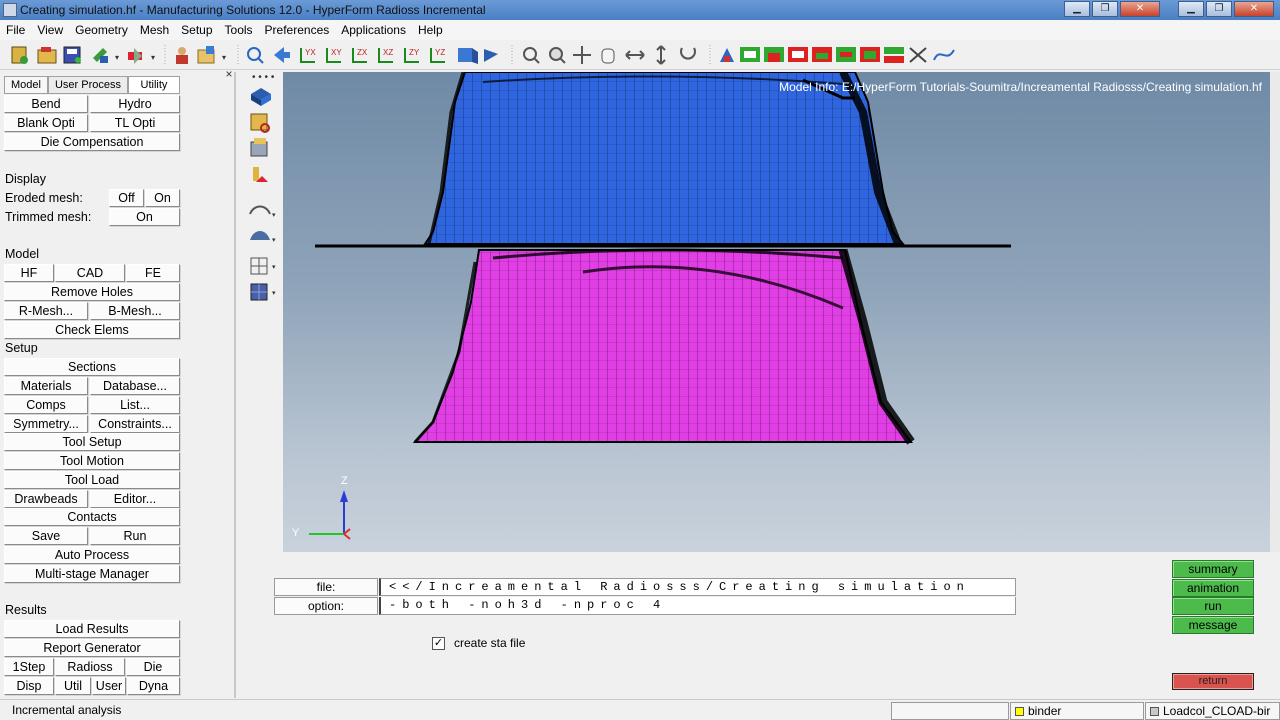  I want to click on drawbeads-button: Drawbeads, so click(46, 499).